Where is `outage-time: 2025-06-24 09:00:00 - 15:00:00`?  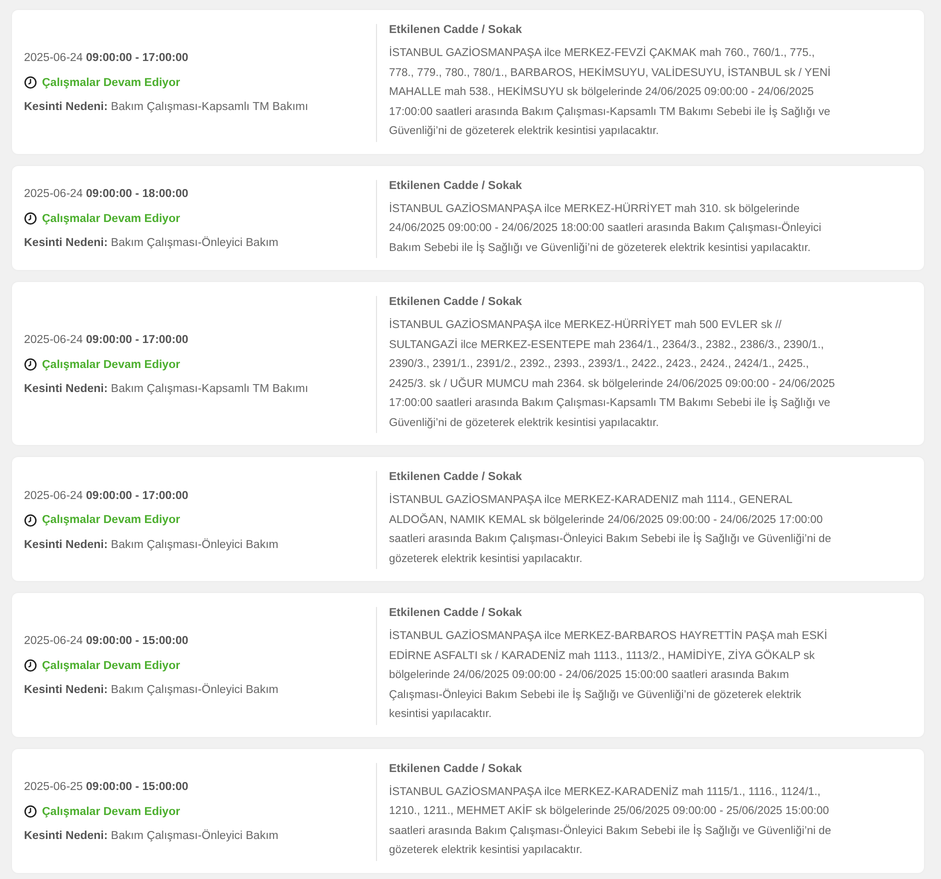
outage-time: 2025-06-24 09:00:00 - 15:00:00 is located at coordinates (107, 641).